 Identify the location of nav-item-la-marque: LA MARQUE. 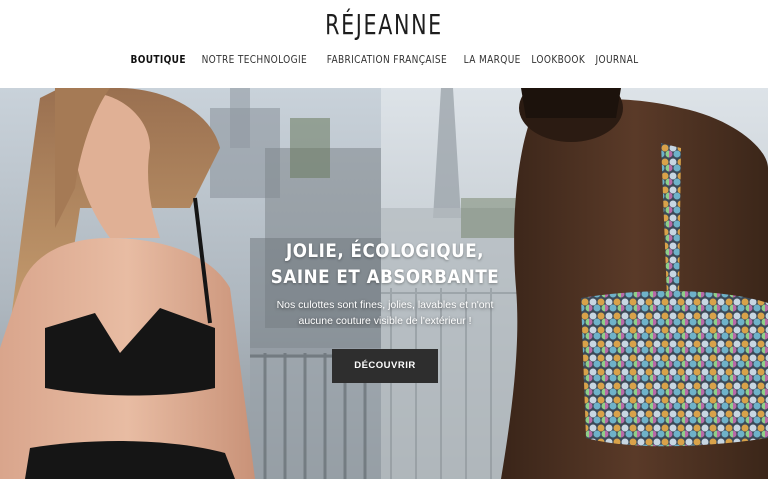
(492, 60).